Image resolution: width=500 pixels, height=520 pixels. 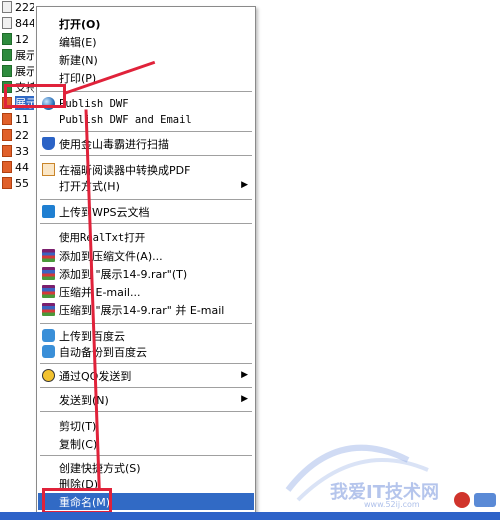 I want to click on menu-item-label: 新建(N), so click(x=78, y=60).